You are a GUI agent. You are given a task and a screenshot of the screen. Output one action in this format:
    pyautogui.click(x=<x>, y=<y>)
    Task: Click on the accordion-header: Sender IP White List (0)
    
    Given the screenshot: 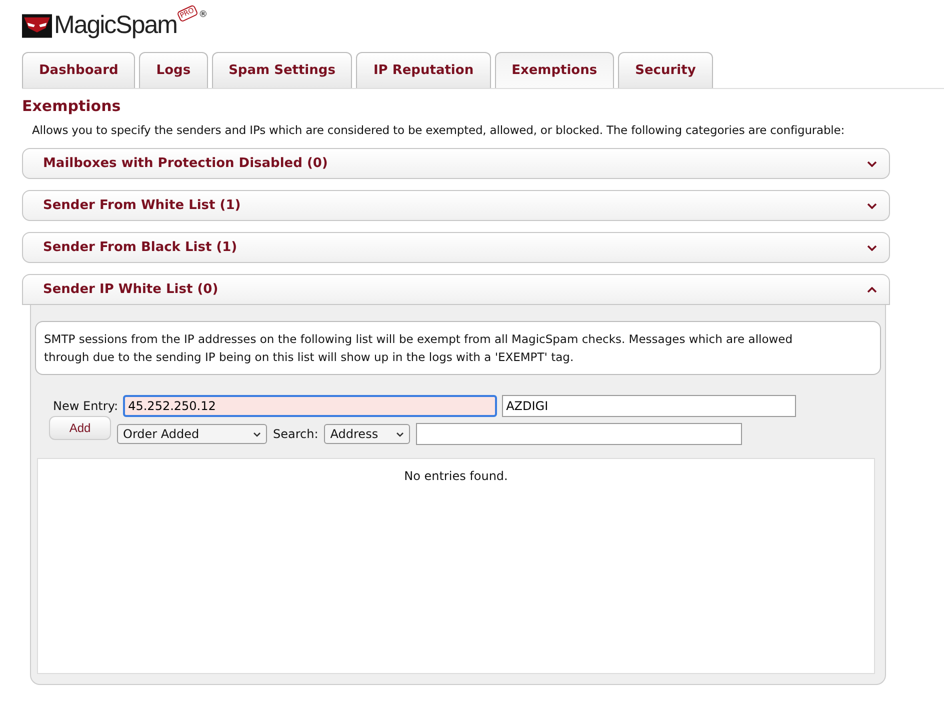 What is the action you would take?
    pyautogui.click(x=456, y=289)
    